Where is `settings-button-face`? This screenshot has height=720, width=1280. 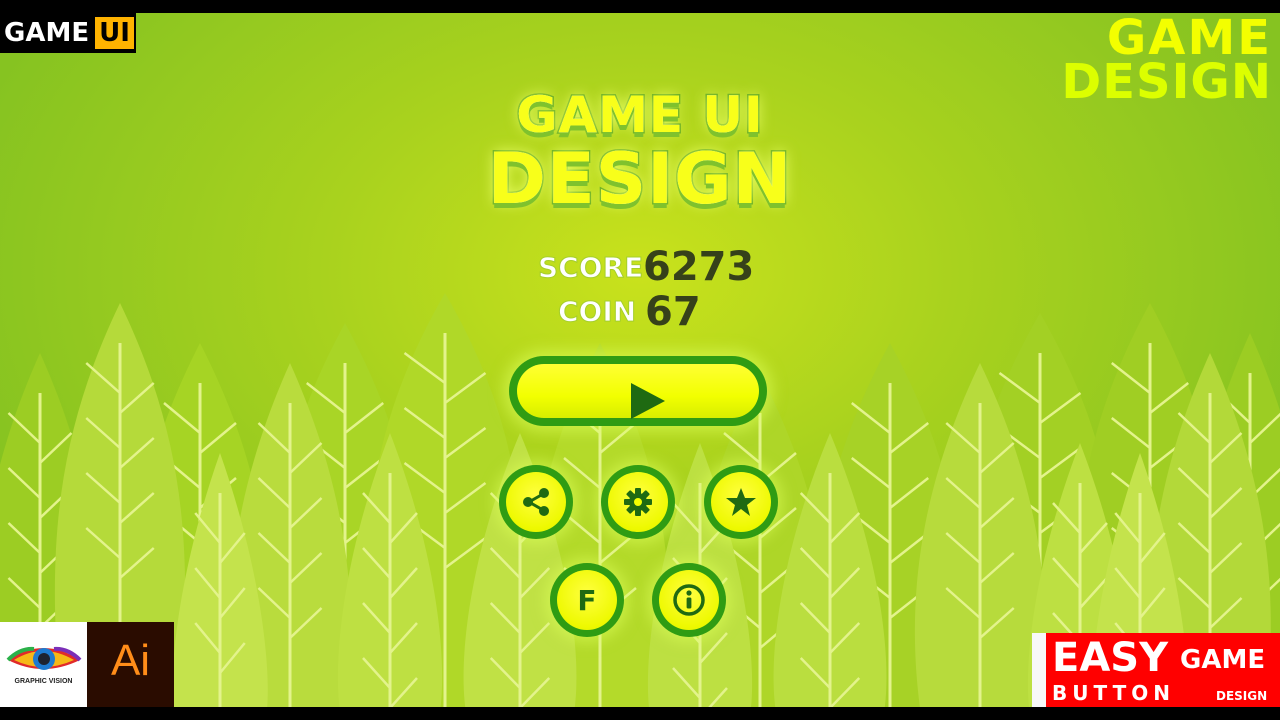 settings-button-face is located at coordinates (638, 502).